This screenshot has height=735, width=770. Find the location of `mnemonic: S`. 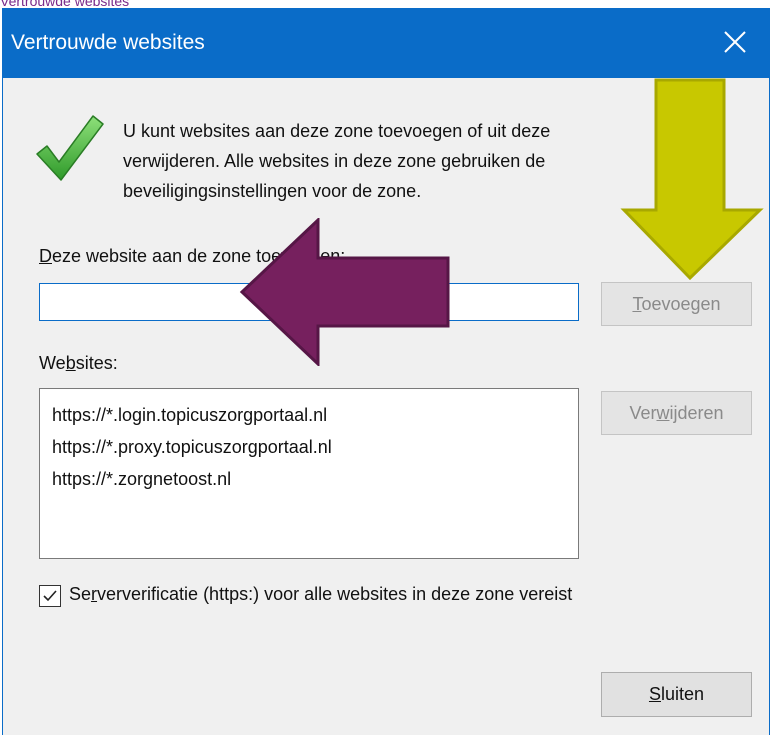

mnemonic: S is located at coordinates (654, 694).